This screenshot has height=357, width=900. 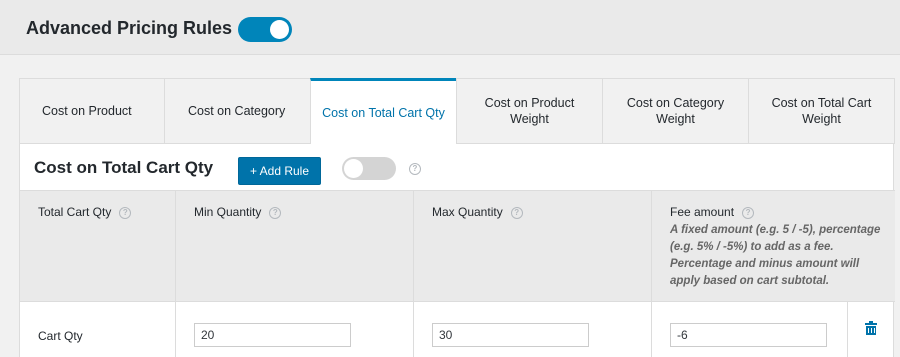 I want to click on max-quantity-cell, so click(x=532, y=329).